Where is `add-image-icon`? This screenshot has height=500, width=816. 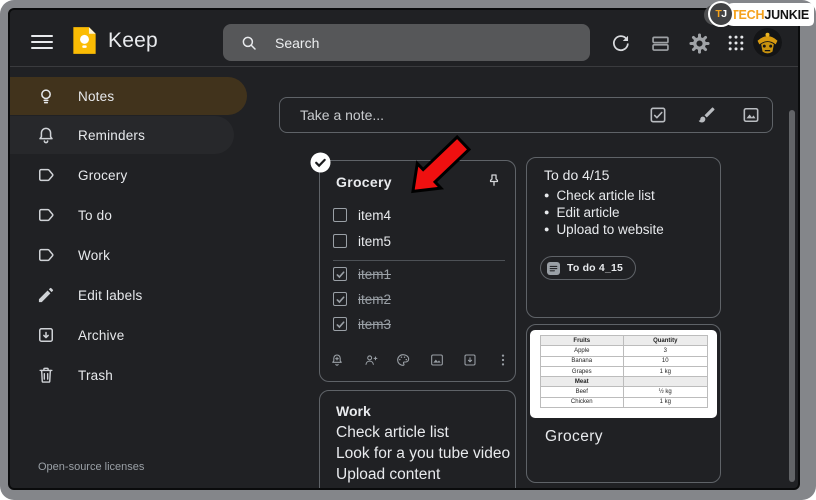
add-image-icon is located at coordinates (437, 360).